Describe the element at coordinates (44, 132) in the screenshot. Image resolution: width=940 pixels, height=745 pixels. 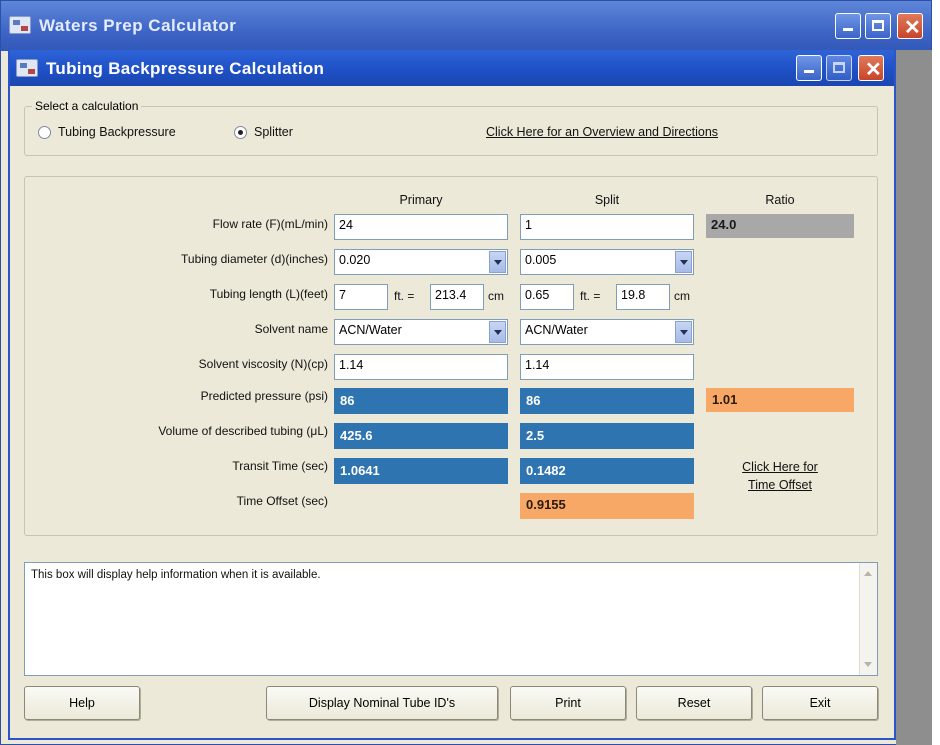
I see `radio-tubing-backpressure` at that location.